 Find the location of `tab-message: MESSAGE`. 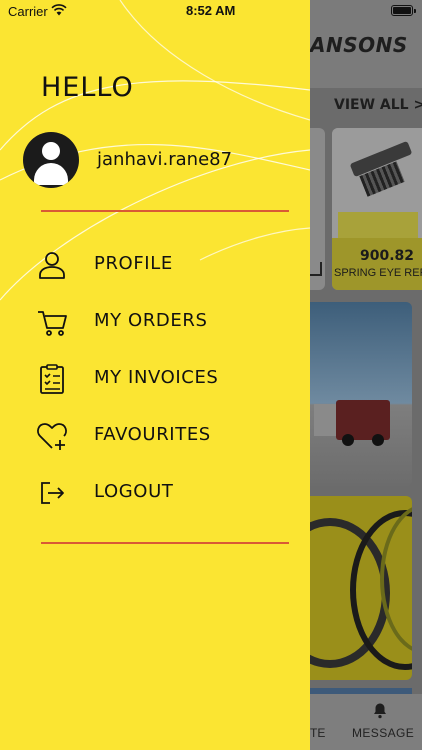

tab-message: MESSAGE is located at coordinates (383, 733).